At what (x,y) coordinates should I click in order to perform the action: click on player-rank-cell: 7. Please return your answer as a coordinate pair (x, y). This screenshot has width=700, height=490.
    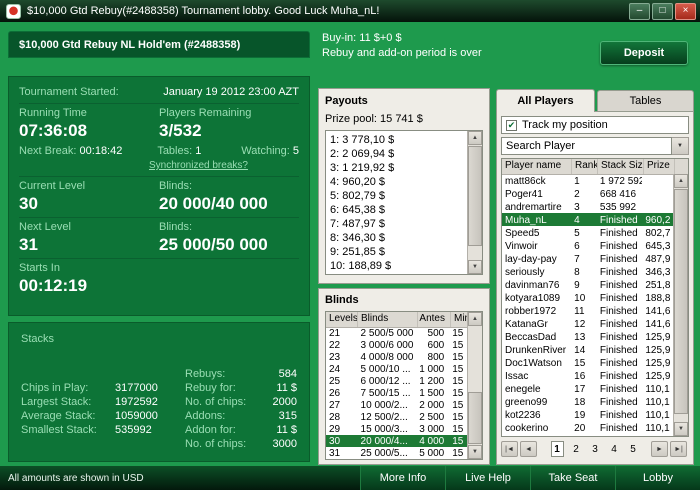
    Looking at the image, I should click on (577, 259).